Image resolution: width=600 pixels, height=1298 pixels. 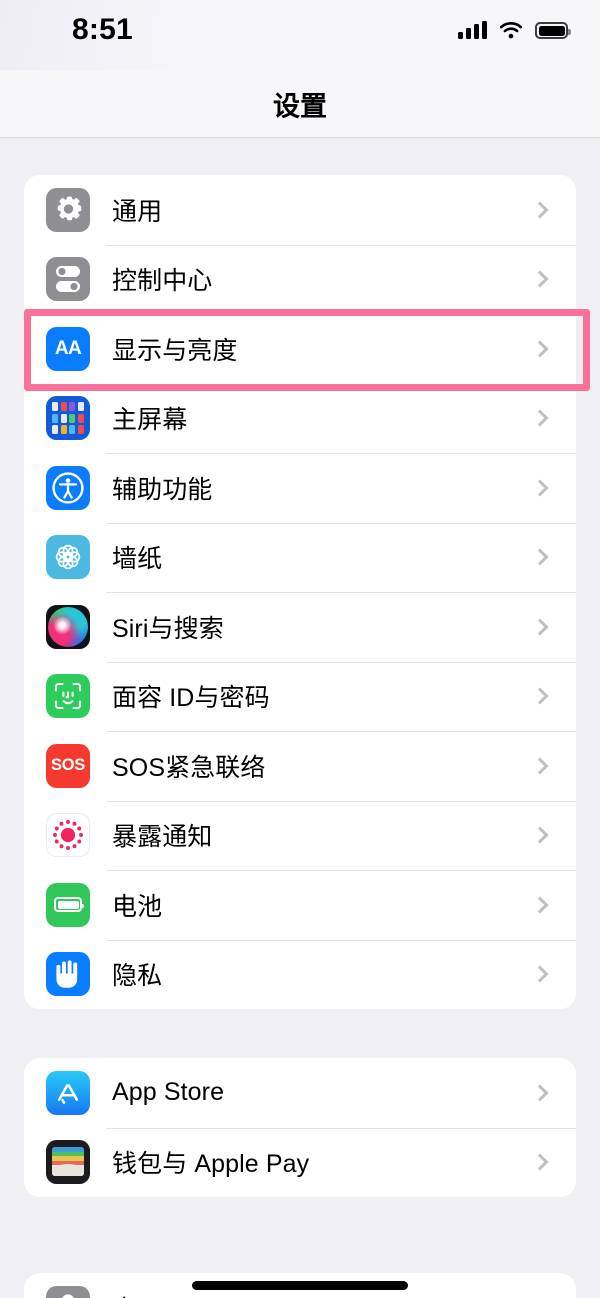 I want to click on wallet-icon, so click(x=68, y=1162).